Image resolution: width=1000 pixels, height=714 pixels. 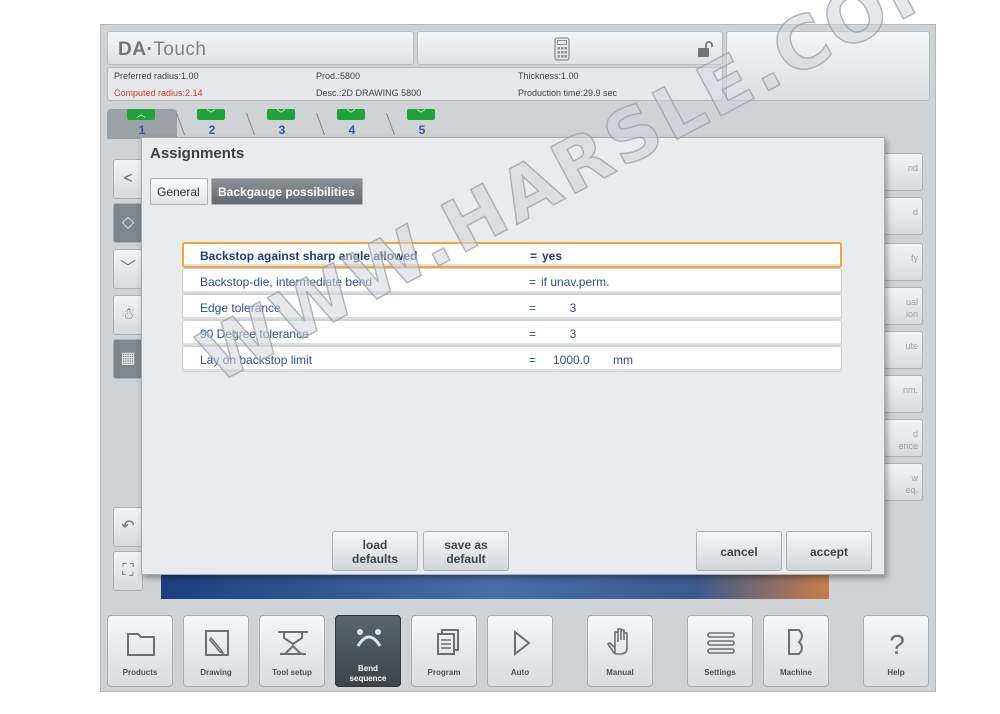 I want to click on help-button: ? Help, so click(x=896, y=651).